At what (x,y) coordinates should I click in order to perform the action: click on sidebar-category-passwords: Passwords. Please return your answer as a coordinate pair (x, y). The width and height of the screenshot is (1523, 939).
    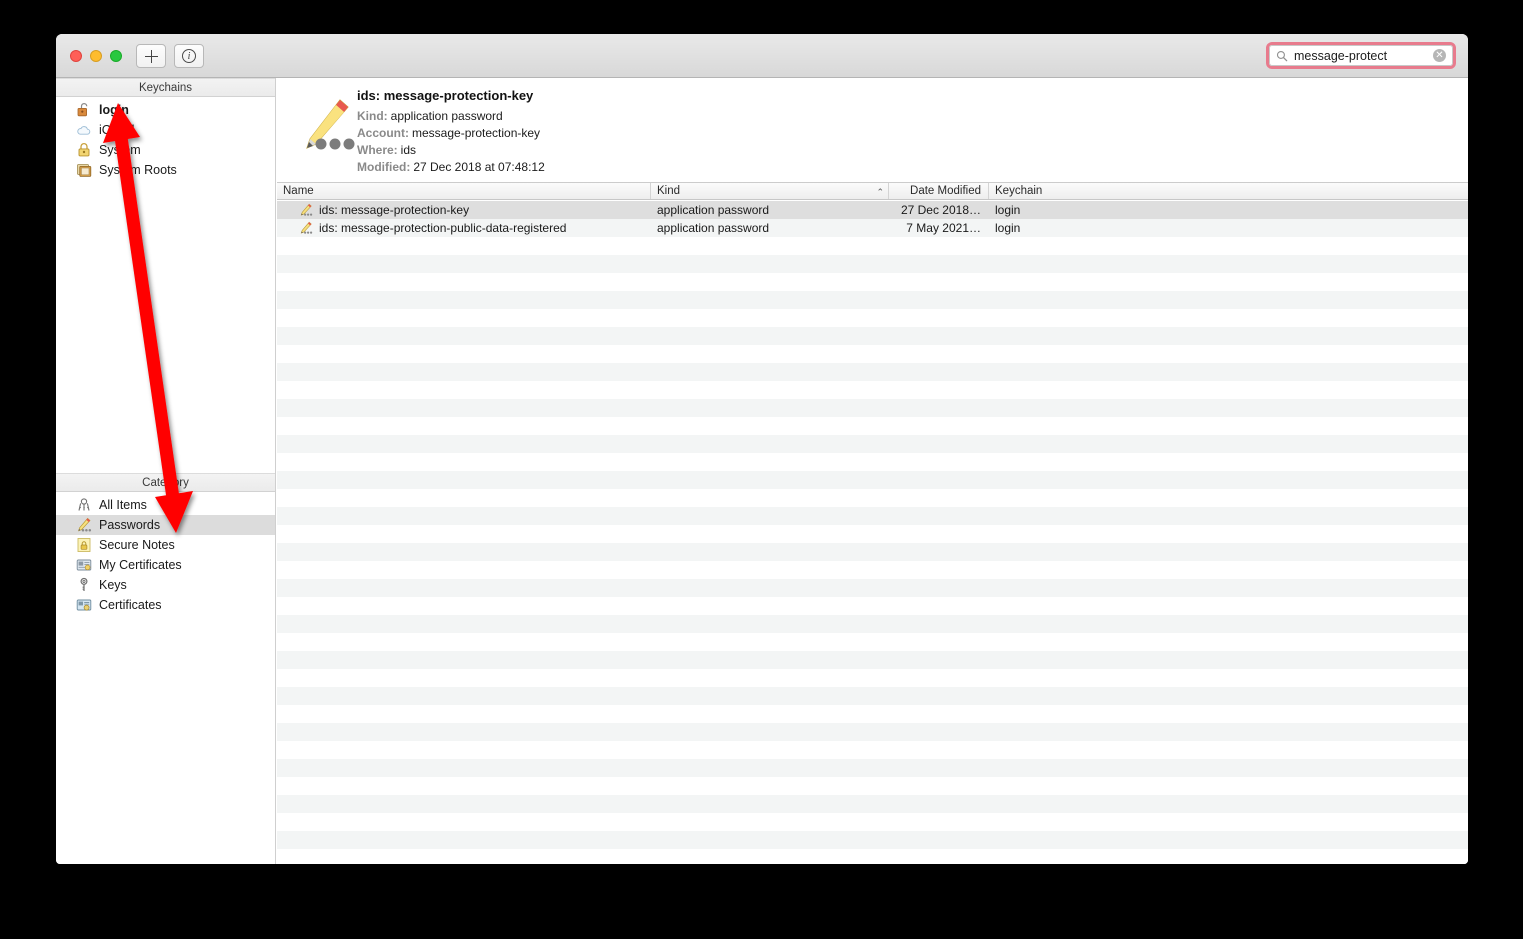
    Looking at the image, I should click on (165, 525).